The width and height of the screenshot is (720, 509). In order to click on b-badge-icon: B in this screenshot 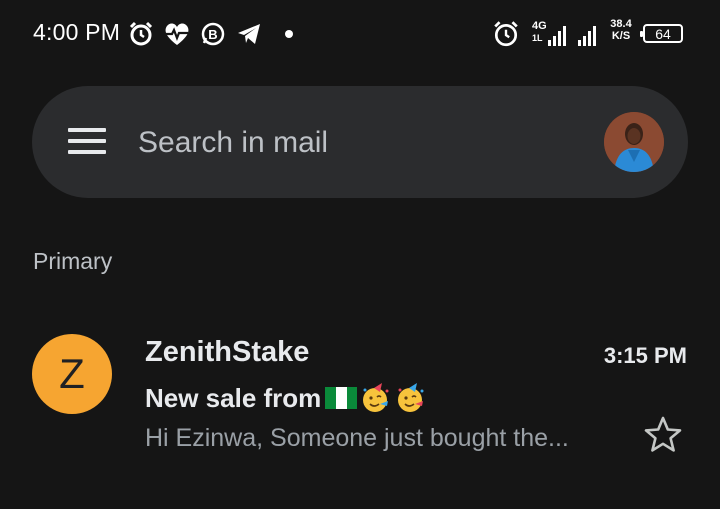, I will do `click(213, 34)`.